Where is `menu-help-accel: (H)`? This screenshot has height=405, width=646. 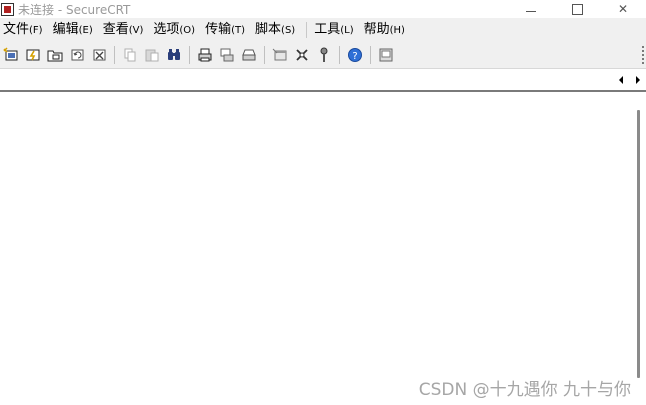 menu-help-accel: (H) is located at coordinates (397, 30).